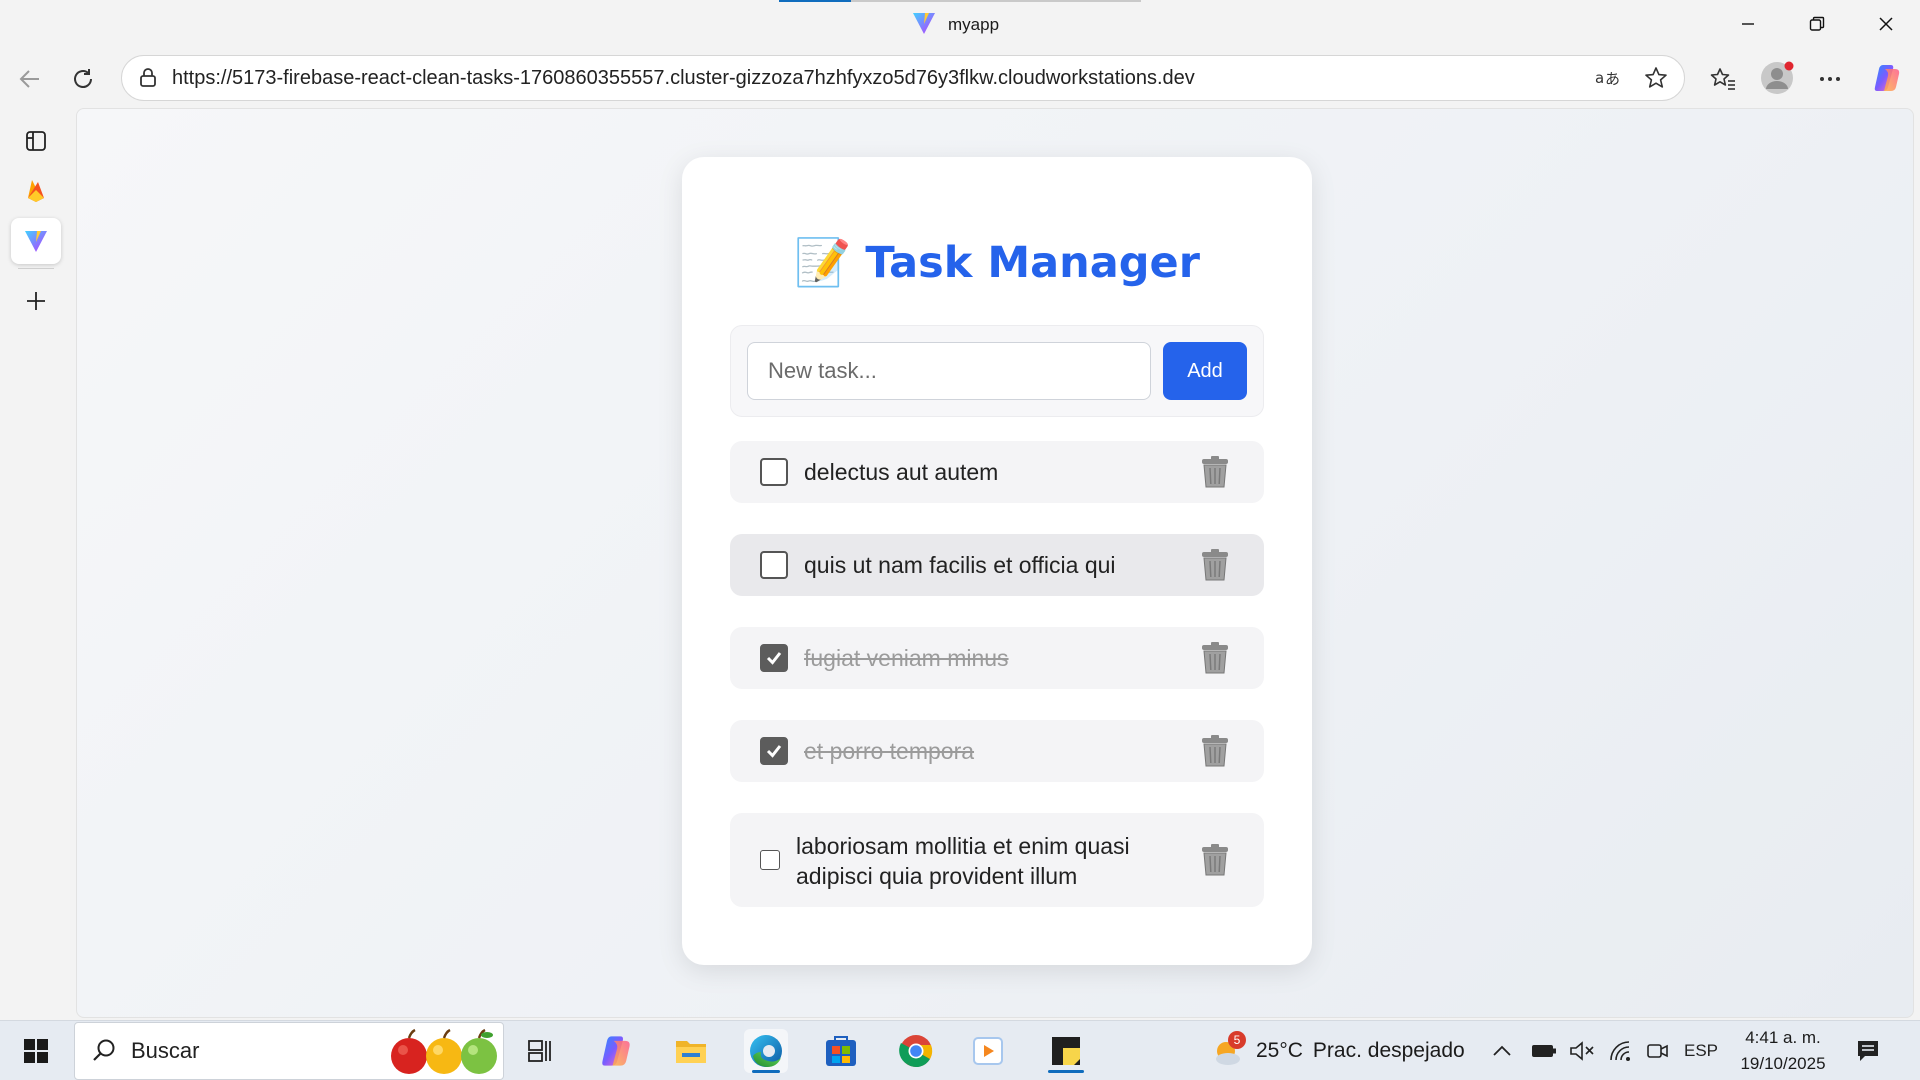  What do you see at coordinates (1656, 78) in the screenshot?
I see `favorite-star-icon` at bounding box center [1656, 78].